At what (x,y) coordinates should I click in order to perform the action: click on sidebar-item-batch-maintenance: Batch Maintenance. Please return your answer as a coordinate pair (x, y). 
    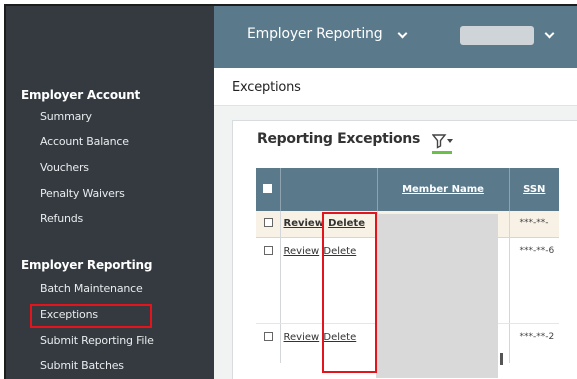
    Looking at the image, I should click on (91, 288).